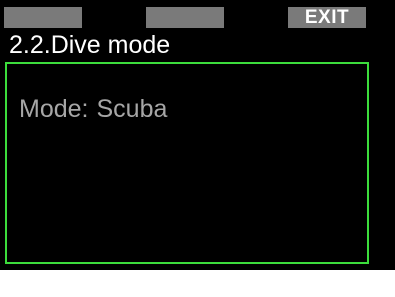  What do you see at coordinates (132, 109) in the screenshot?
I see `mode-value: Scuba` at bounding box center [132, 109].